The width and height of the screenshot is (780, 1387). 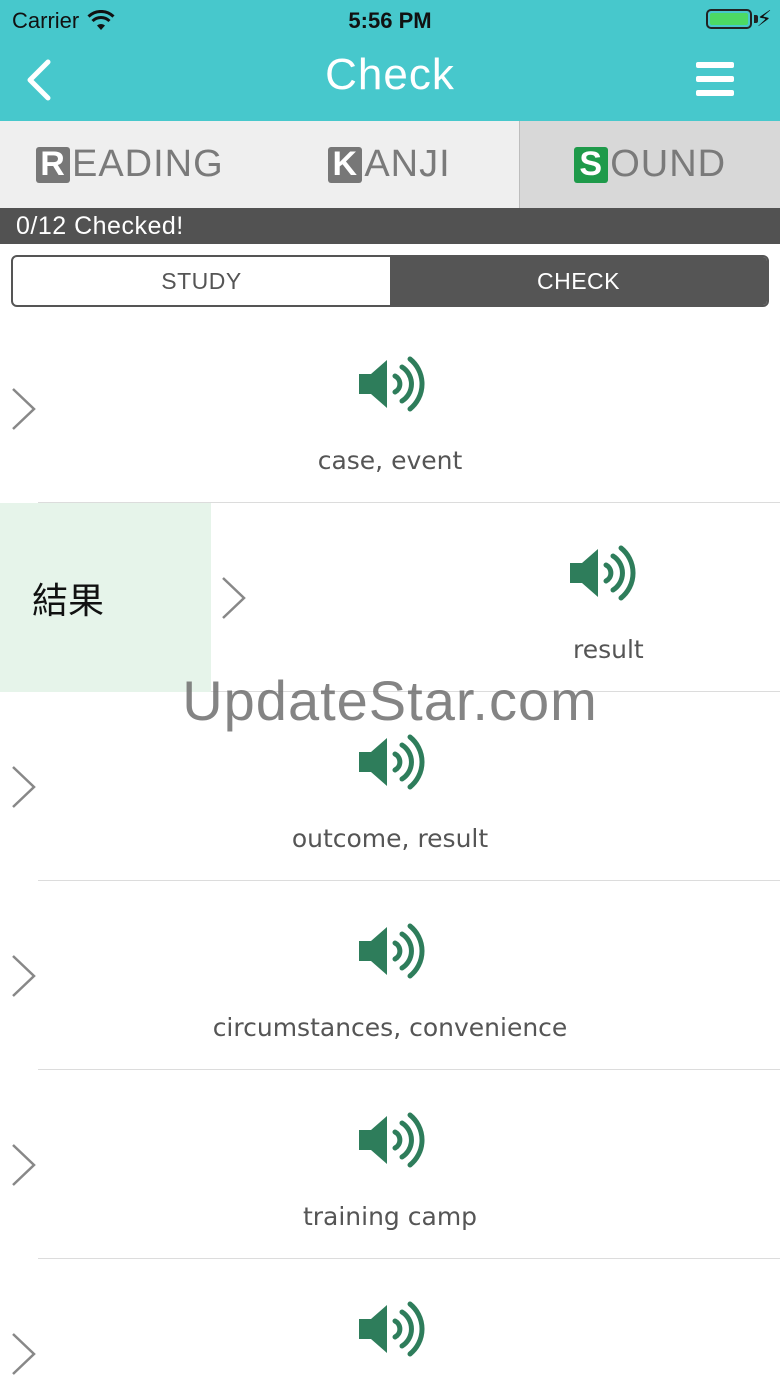 What do you see at coordinates (52, 164) in the screenshot?
I see `tab-reading-letter: R` at bounding box center [52, 164].